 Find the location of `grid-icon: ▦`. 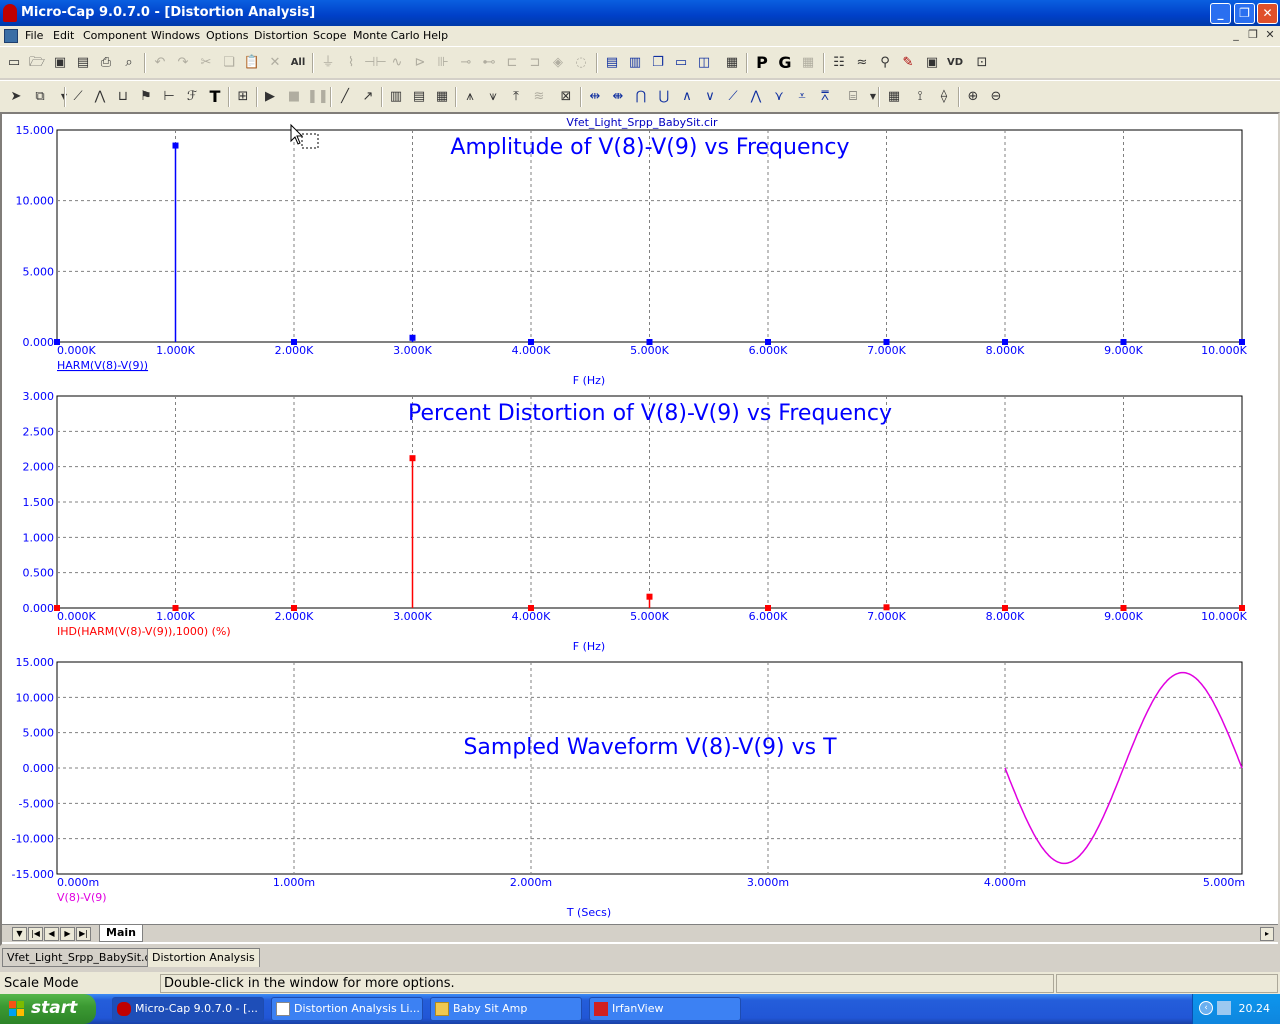

grid-icon: ▦ is located at coordinates (808, 63).